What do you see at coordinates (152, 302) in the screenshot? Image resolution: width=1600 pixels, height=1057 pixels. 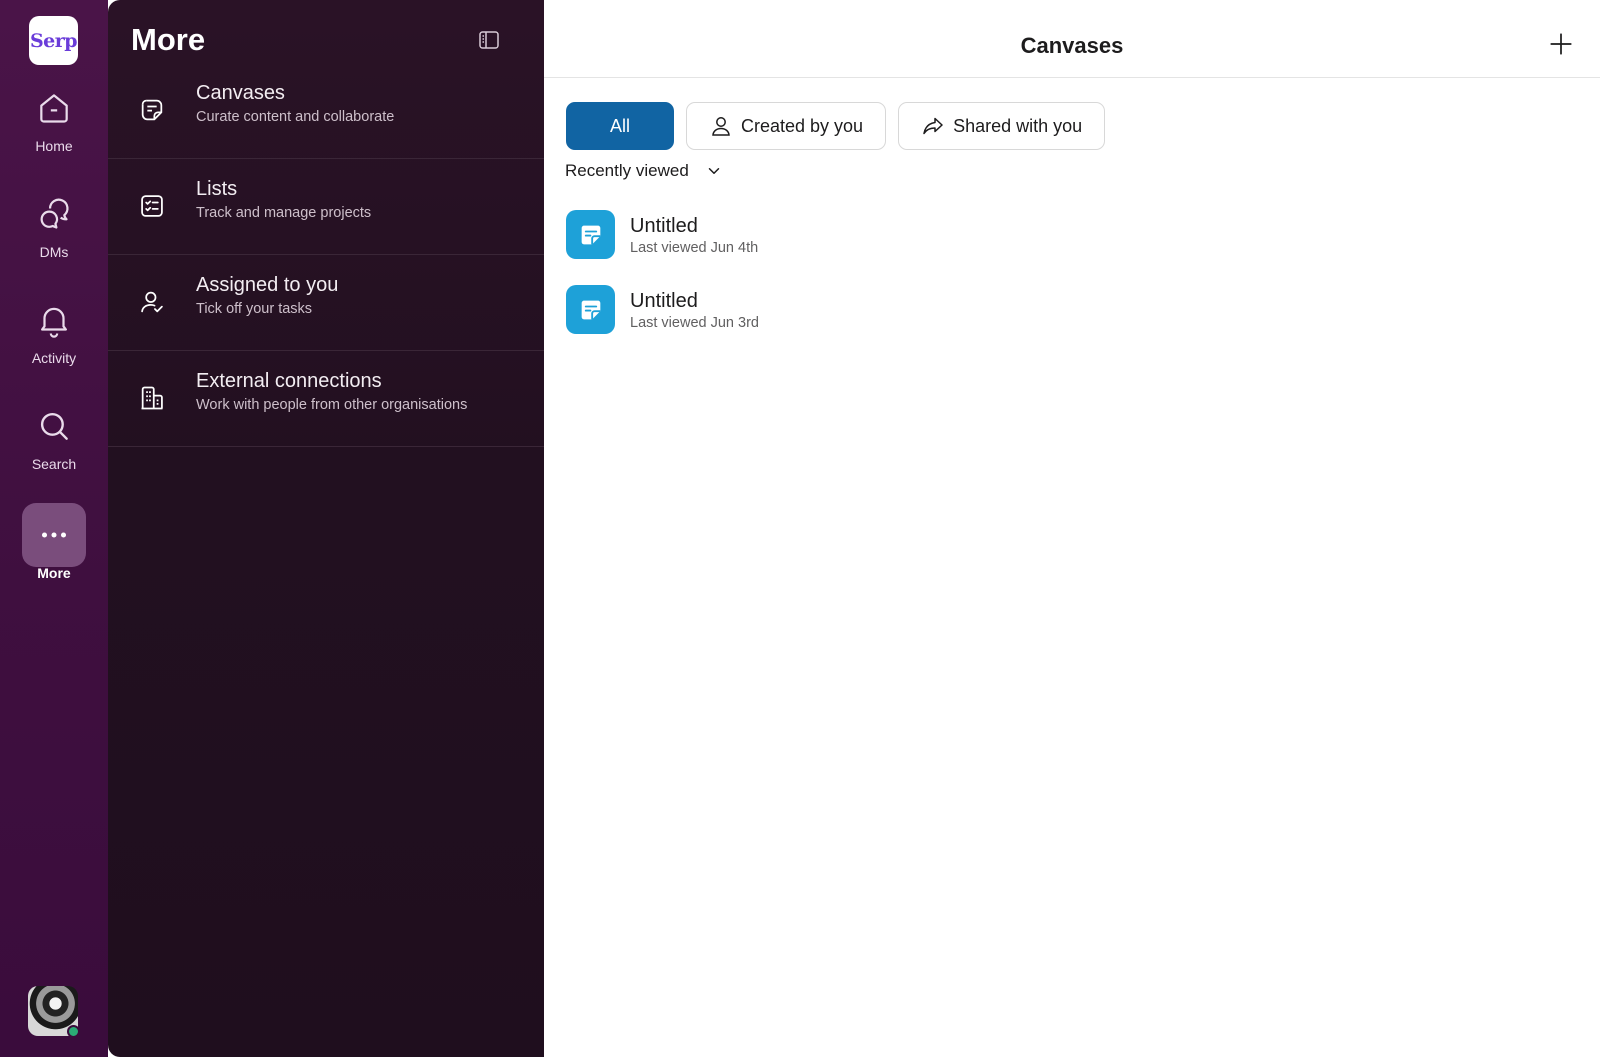 I see `assigned-icon` at bounding box center [152, 302].